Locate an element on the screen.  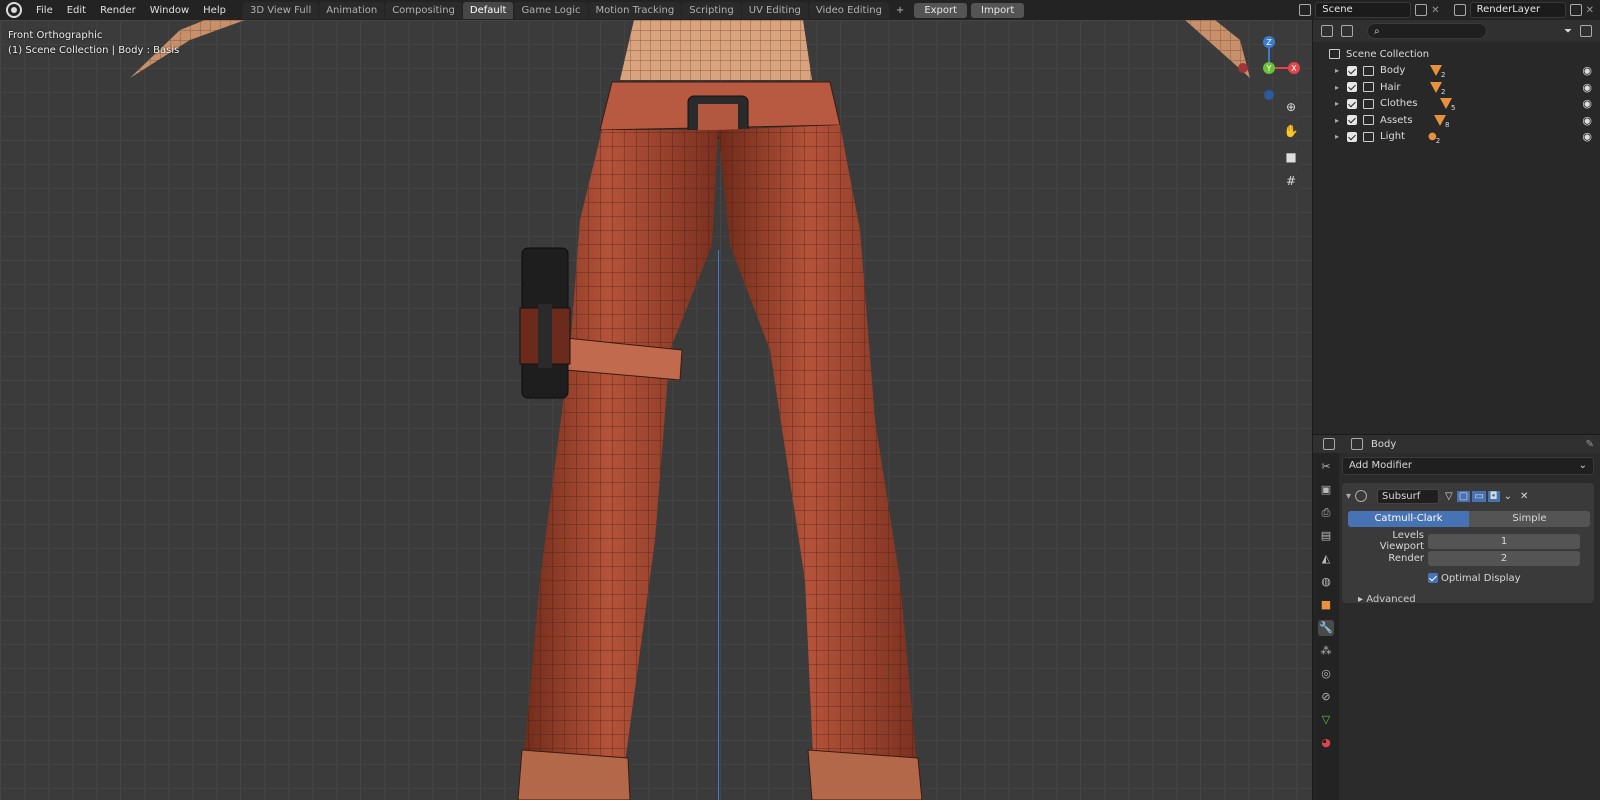
tab-default: Default is located at coordinates (488, 10).